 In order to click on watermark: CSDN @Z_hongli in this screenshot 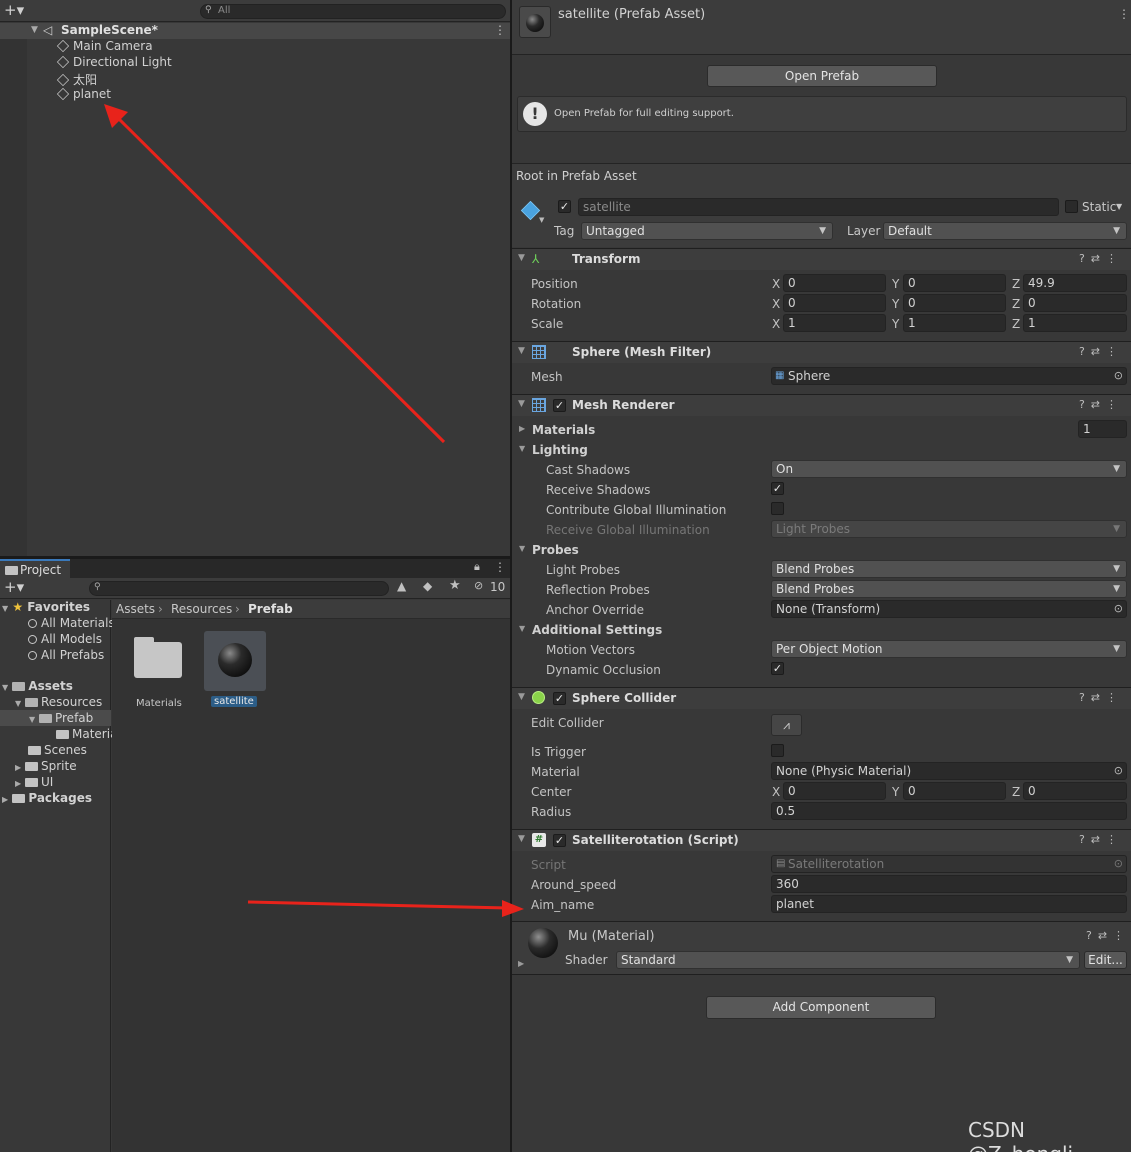, I will do `click(1020, 1135)`.